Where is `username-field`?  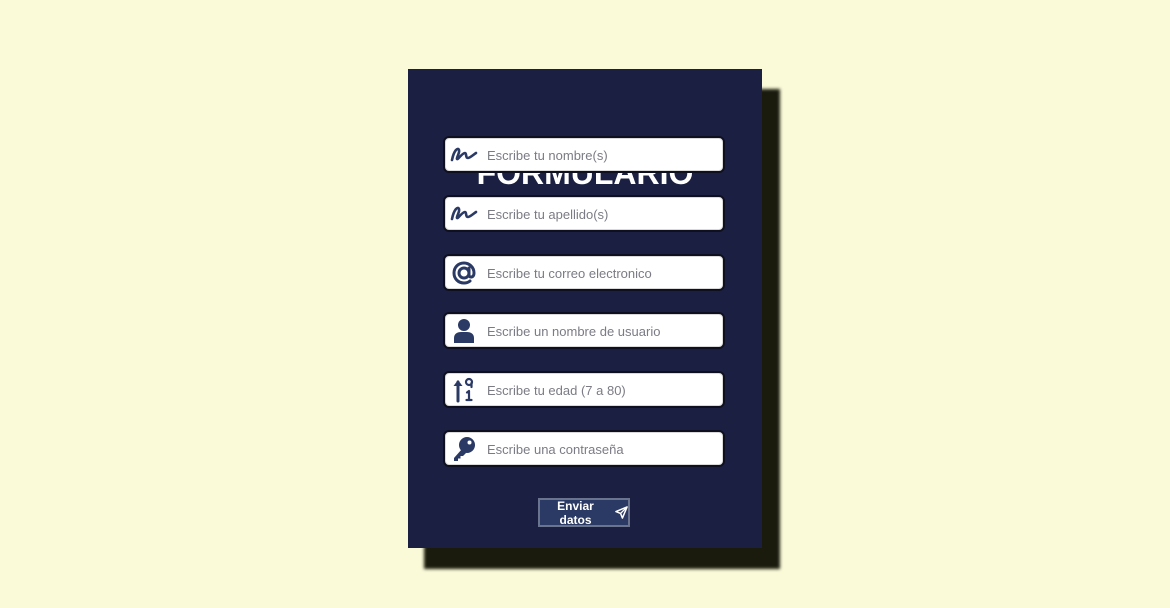 username-field is located at coordinates (584, 330).